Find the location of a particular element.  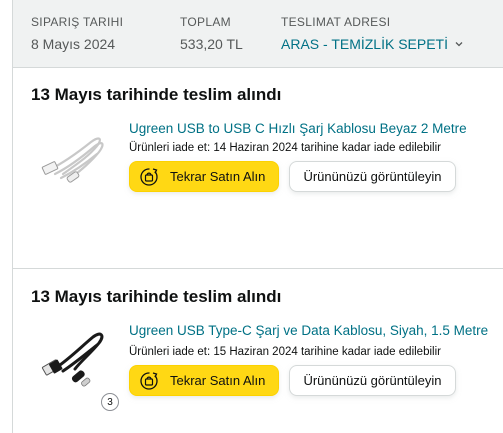

chevron-down-icon is located at coordinates (459, 44).